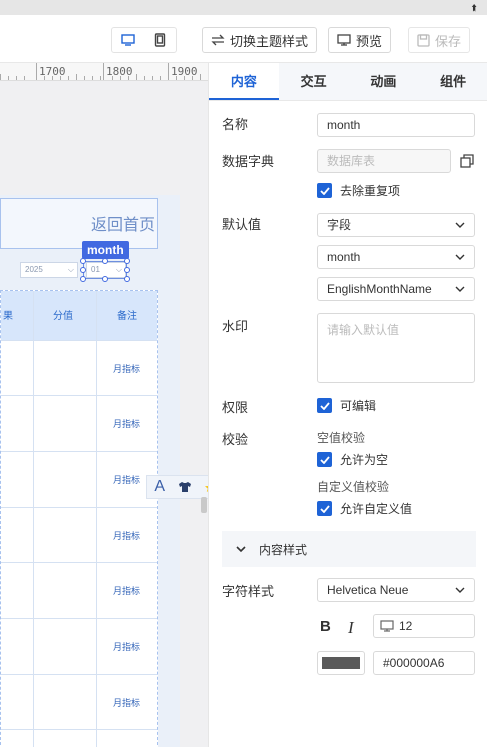 The height and width of the screenshot is (747, 487). What do you see at coordinates (325, 626) in the screenshot?
I see `bold-button: B` at bounding box center [325, 626].